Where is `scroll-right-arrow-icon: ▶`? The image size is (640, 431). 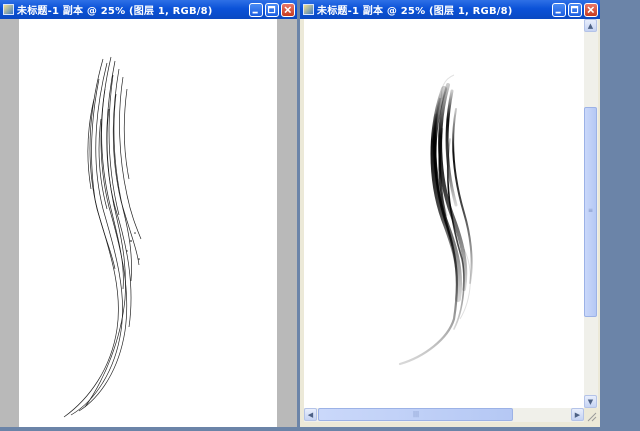
scroll-right-arrow-icon: ▶ is located at coordinates (577, 414).